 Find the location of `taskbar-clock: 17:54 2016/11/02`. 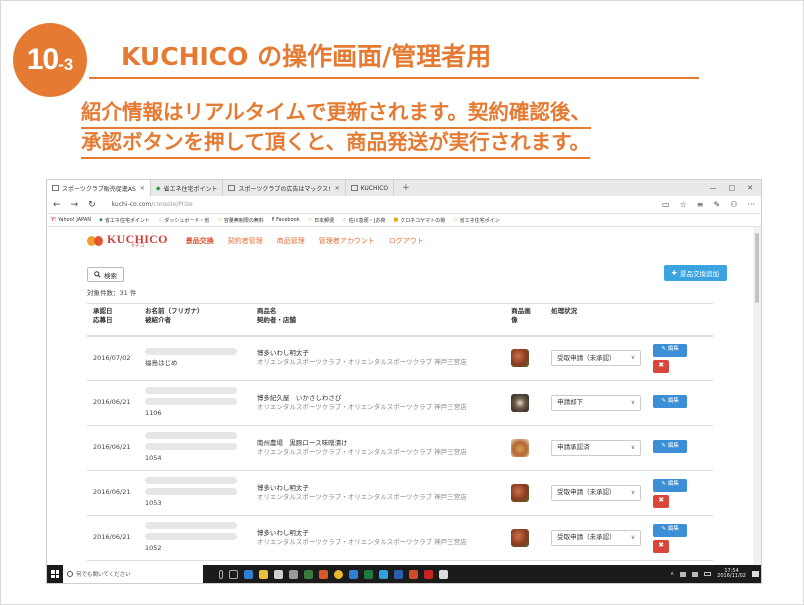

taskbar-clock: 17:54 2016/11/02 is located at coordinates (731, 574).